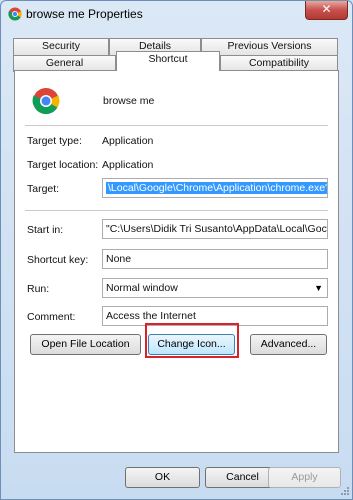  Describe the element at coordinates (142, 288) in the screenshot. I see `run-value: Normal window` at that location.